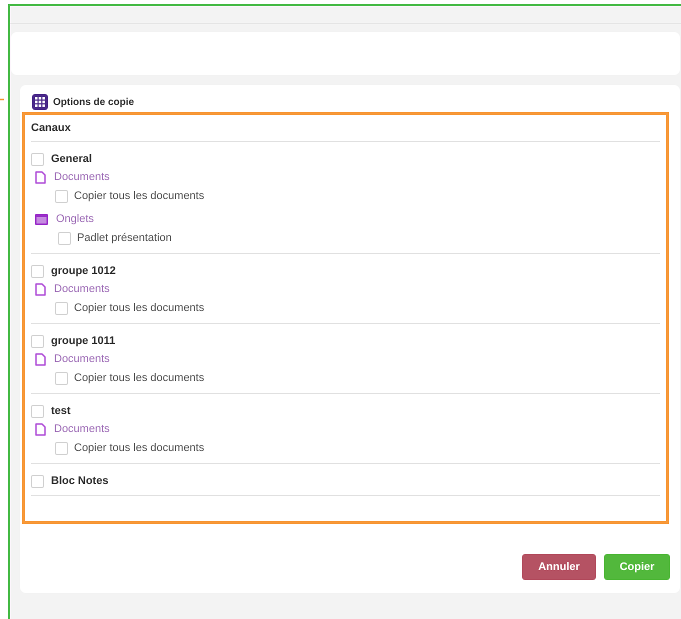 Image resolution: width=681 pixels, height=619 pixels. Describe the element at coordinates (124, 238) in the screenshot. I see `option-label: Padlet présentation` at that location.